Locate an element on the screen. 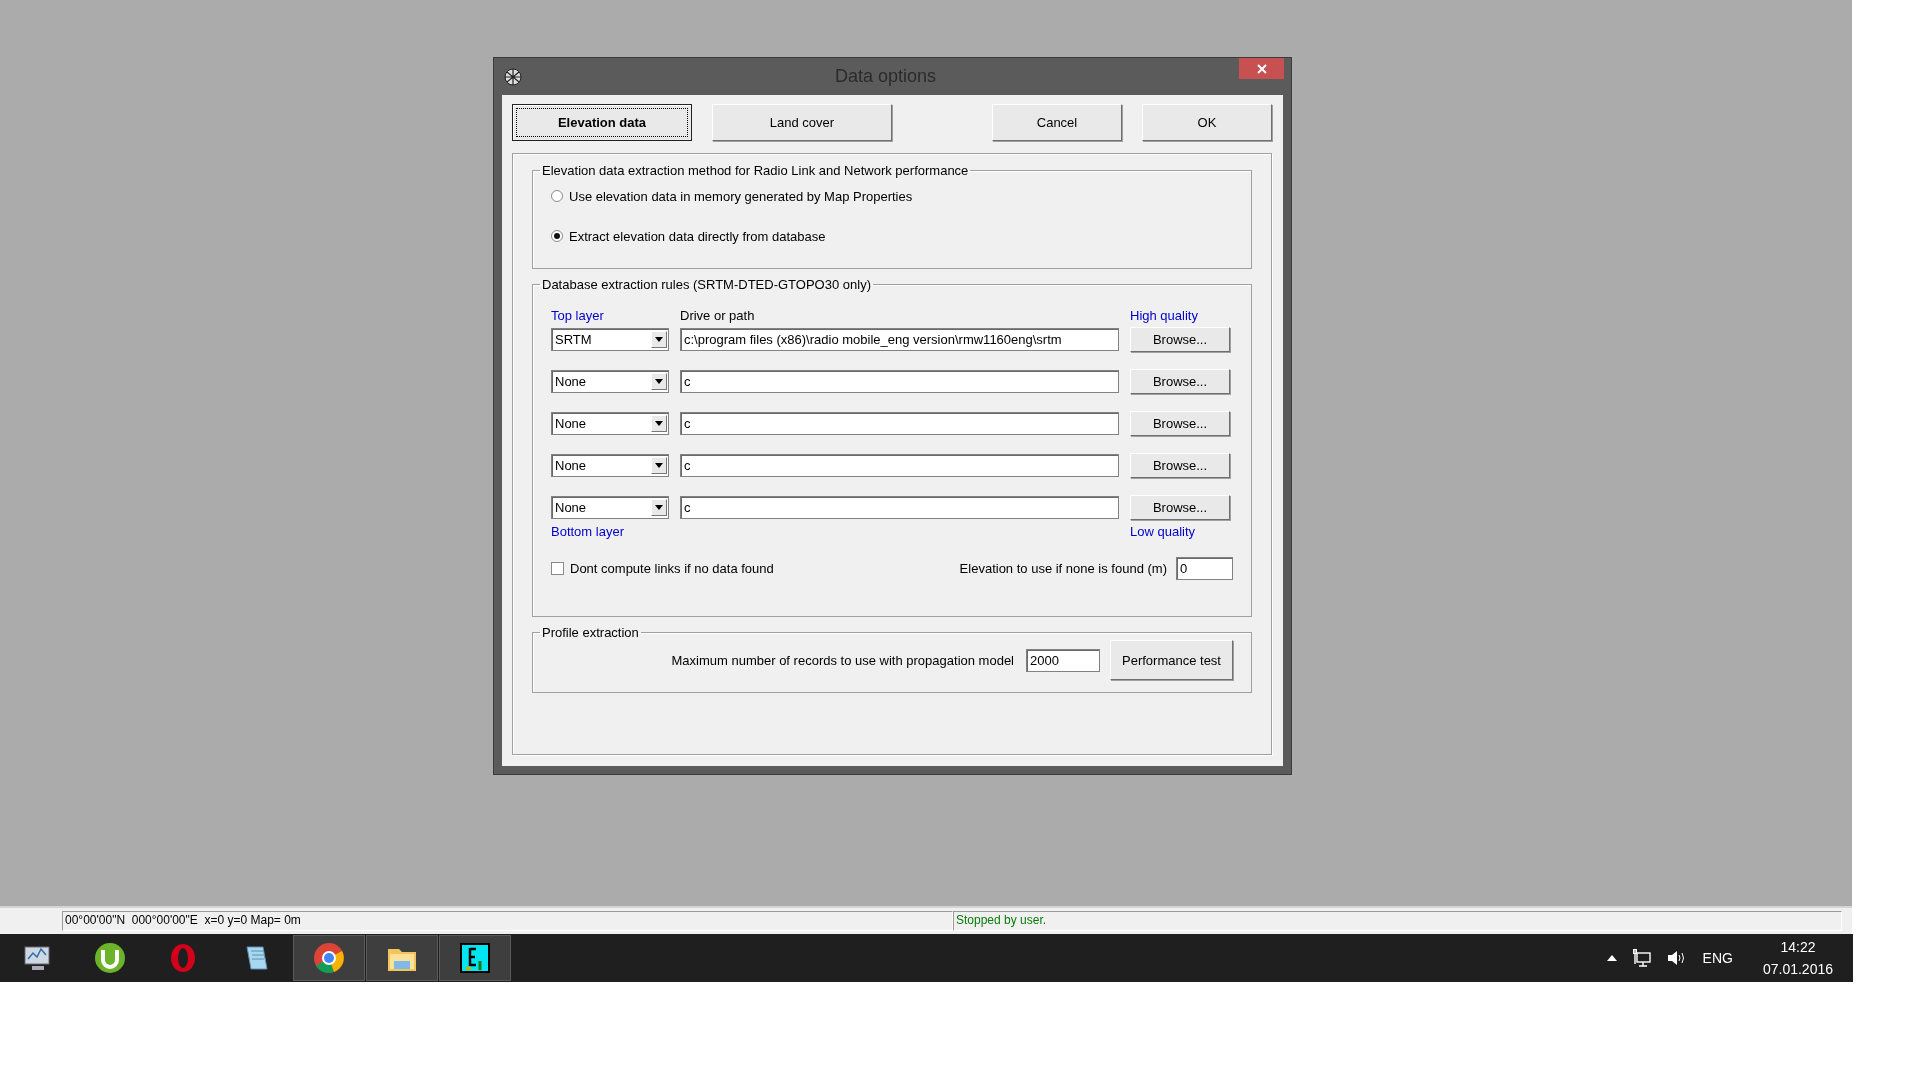 The image size is (1920, 1080). language-indicator: ENG is located at coordinates (1717, 958).